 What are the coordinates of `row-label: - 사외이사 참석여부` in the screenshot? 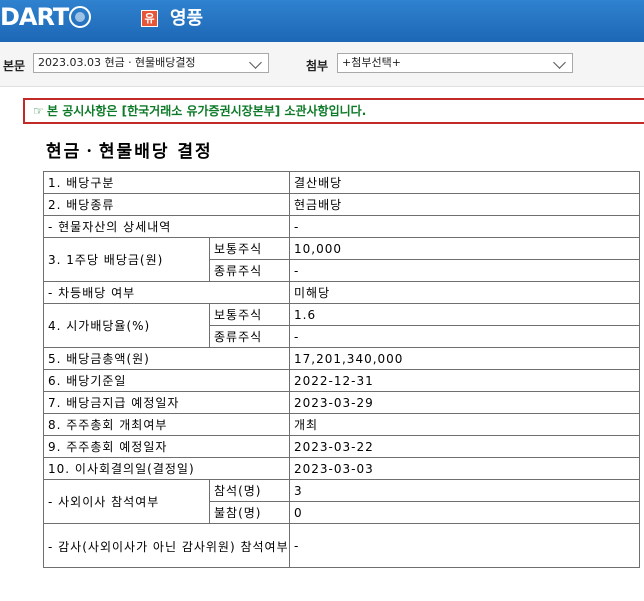 It's located at (126, 501).